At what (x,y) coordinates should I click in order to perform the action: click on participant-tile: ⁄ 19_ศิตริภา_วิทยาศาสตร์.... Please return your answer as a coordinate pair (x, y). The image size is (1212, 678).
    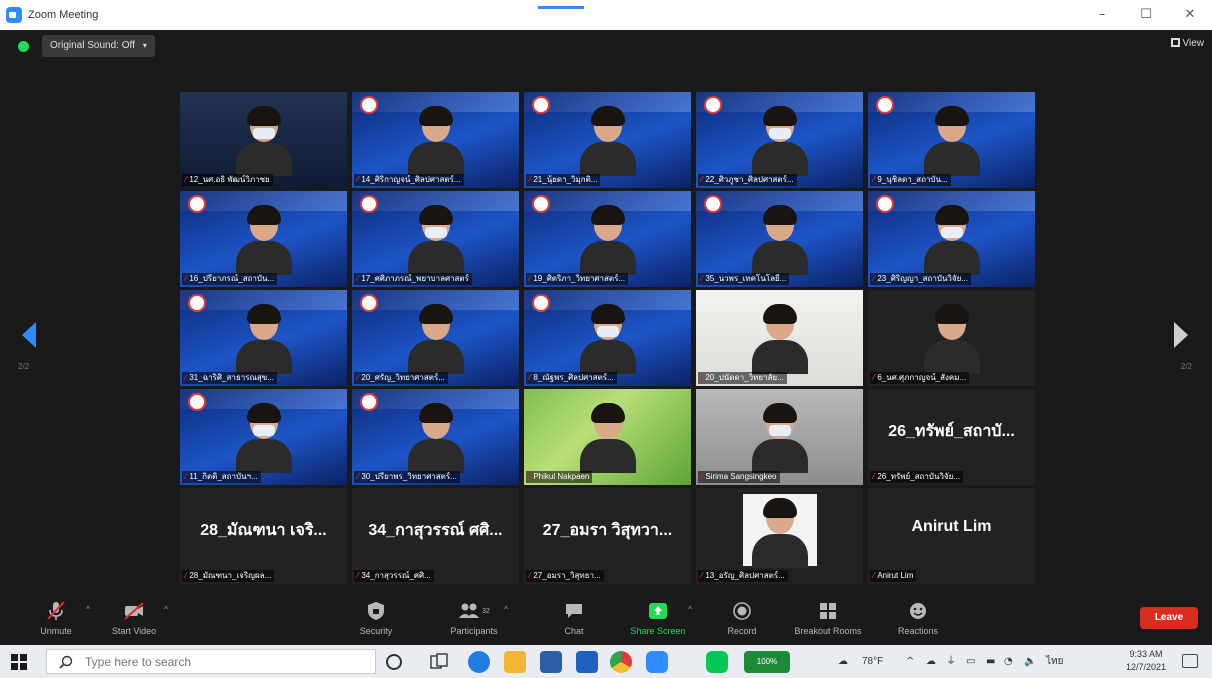
    Looking at the image, I should click on (607, 239).